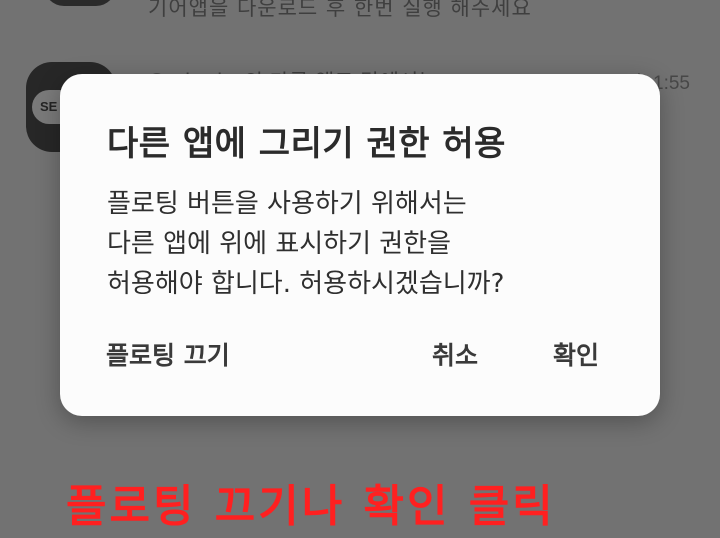 This screenshot has height=538, width=720. What do you see at coordinates (455, 356) in the screenshot?
I see `cancel-button: 취소` at bounding box center [455, 356].